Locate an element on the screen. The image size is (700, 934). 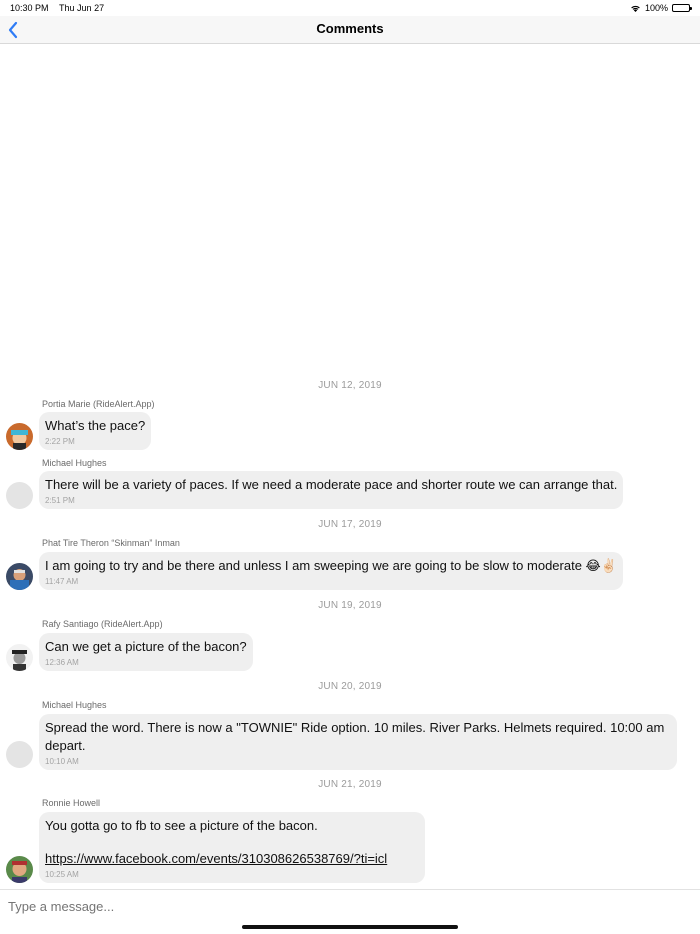
message-input is located at coordinates (348, 906).